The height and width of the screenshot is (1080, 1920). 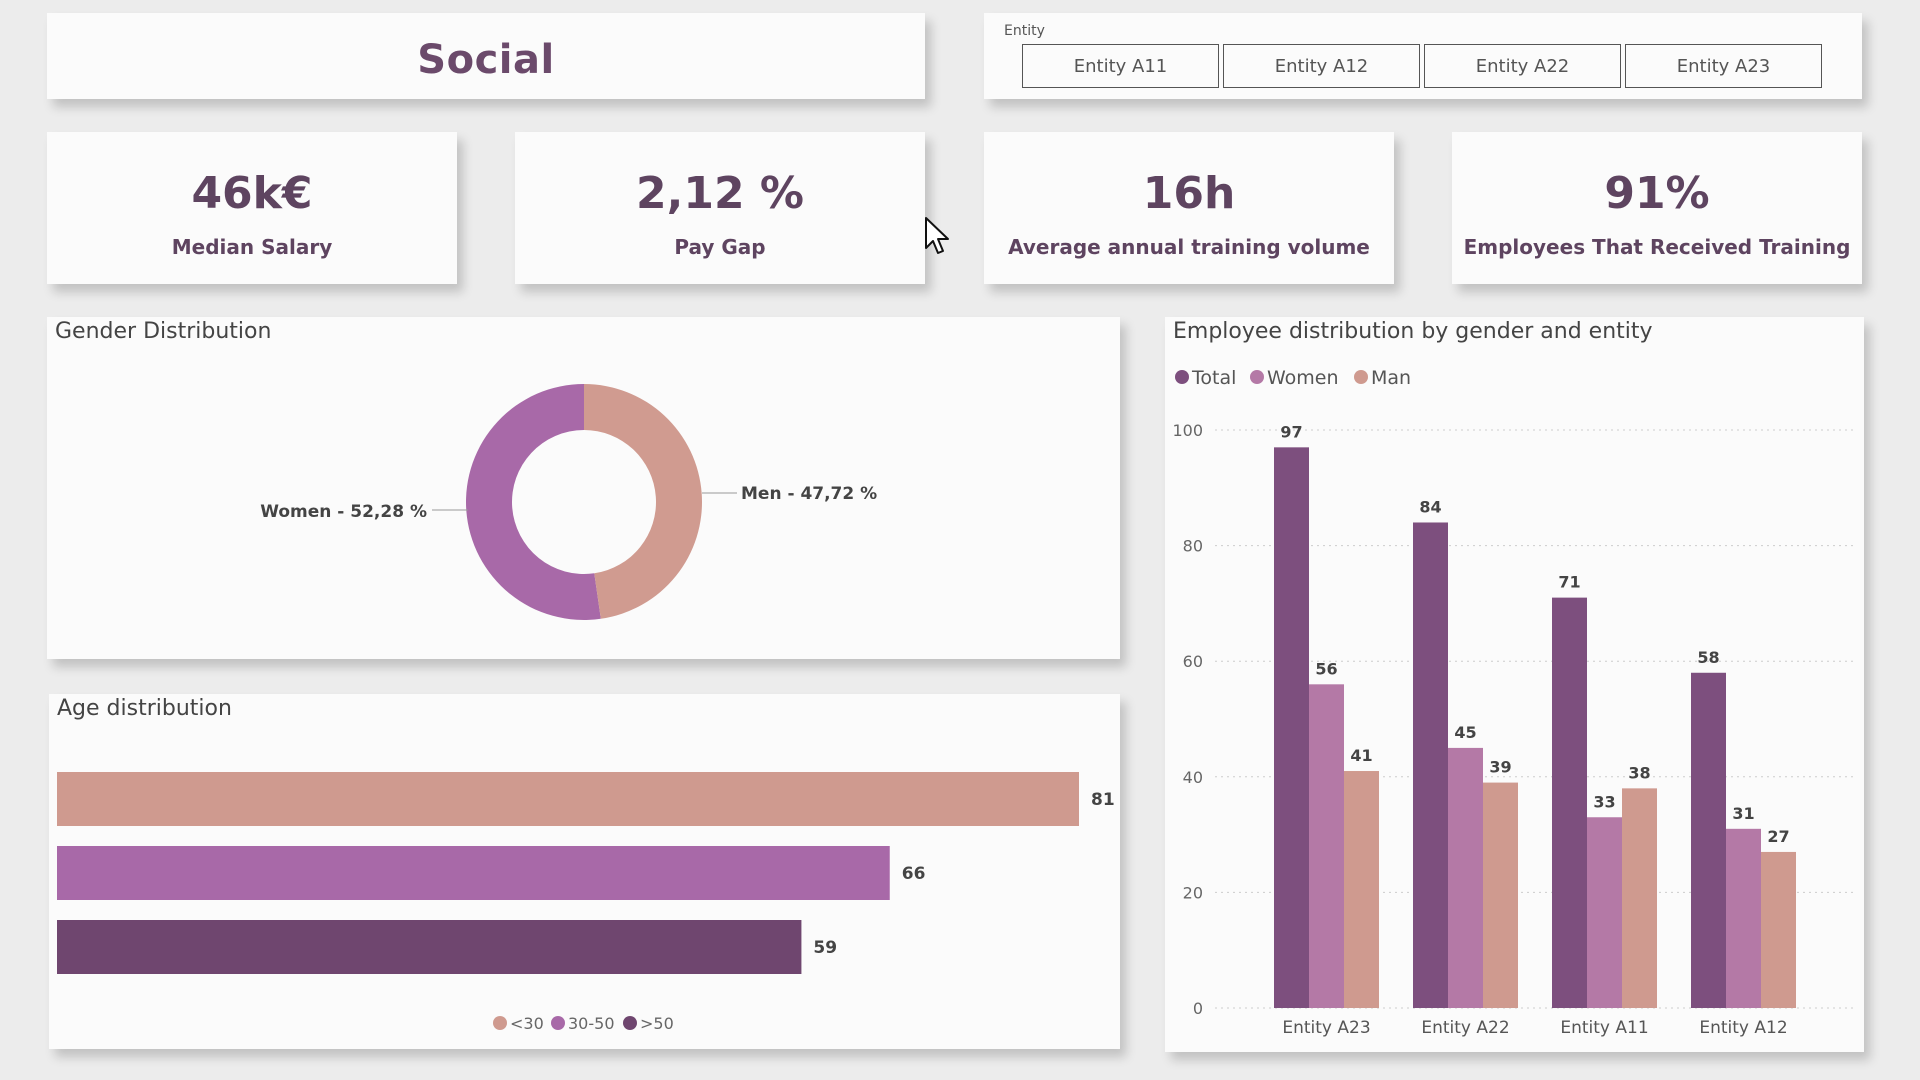 What do you see at coordinates (1657, 193) in the screenshot?
I see `kpi-value: 91%` at bounding box center [1657, 193].